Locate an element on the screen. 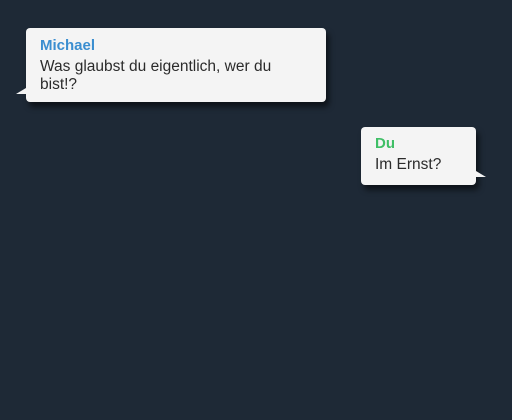 The image size is (512, 420). message-sender: Michael is located at coordinates (68, 45).